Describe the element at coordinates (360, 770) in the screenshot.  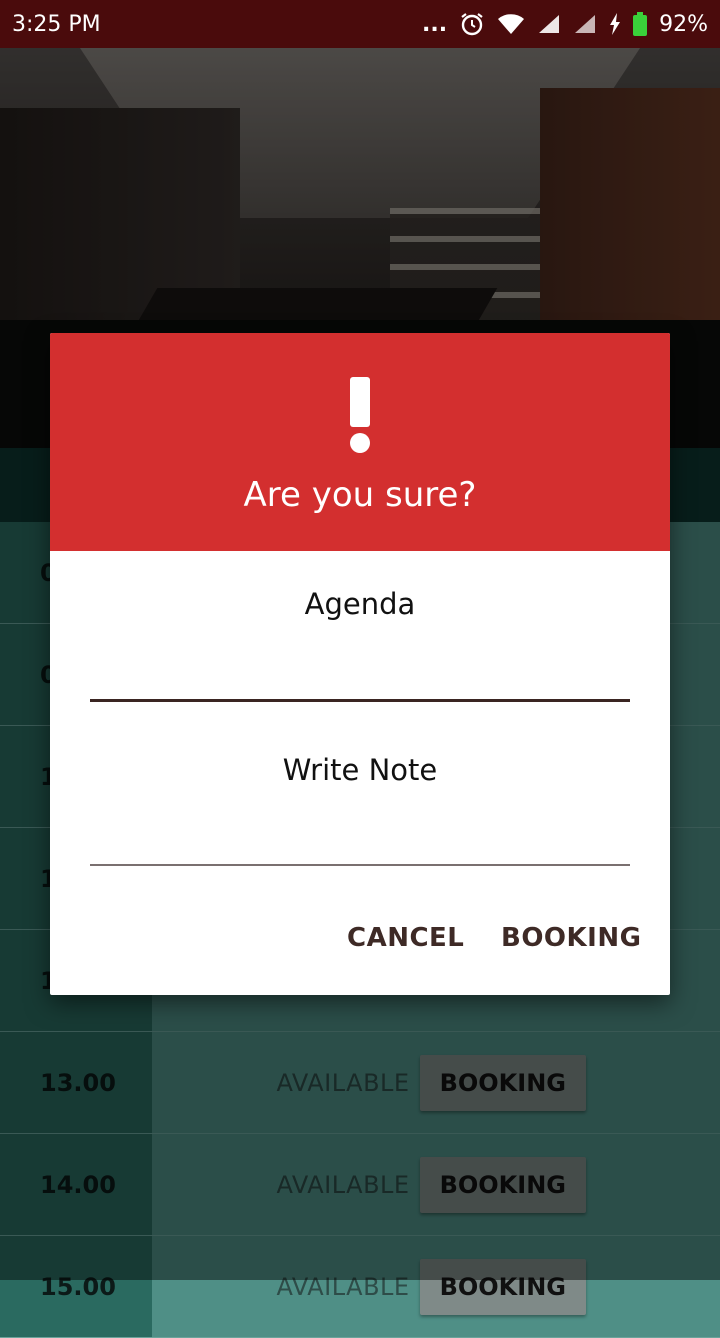
I see `note-label: Write Note` at that location.